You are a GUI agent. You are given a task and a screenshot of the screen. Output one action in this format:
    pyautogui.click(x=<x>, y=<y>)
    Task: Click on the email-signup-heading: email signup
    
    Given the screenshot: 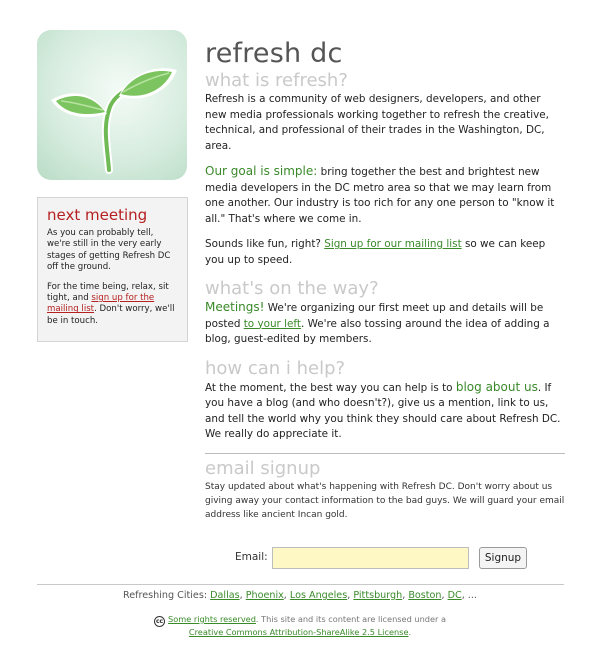 What is the action you would take?
    pyautogui.click(x=263, y=468)
    